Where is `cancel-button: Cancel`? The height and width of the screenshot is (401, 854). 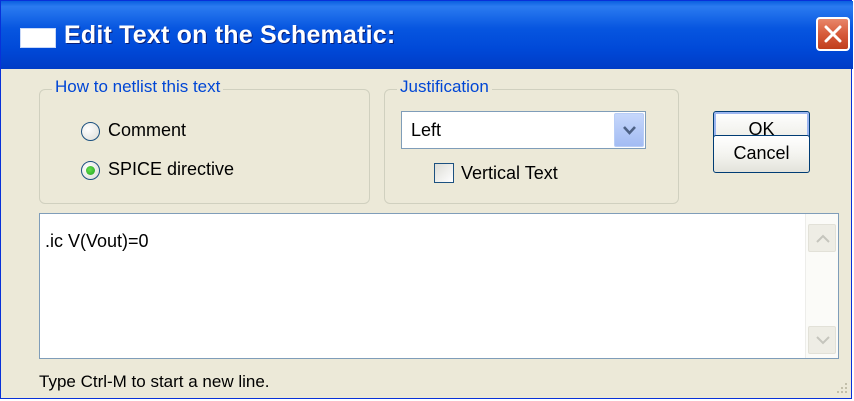
cancel-button: Cancel is located at coordinates (761, 154).